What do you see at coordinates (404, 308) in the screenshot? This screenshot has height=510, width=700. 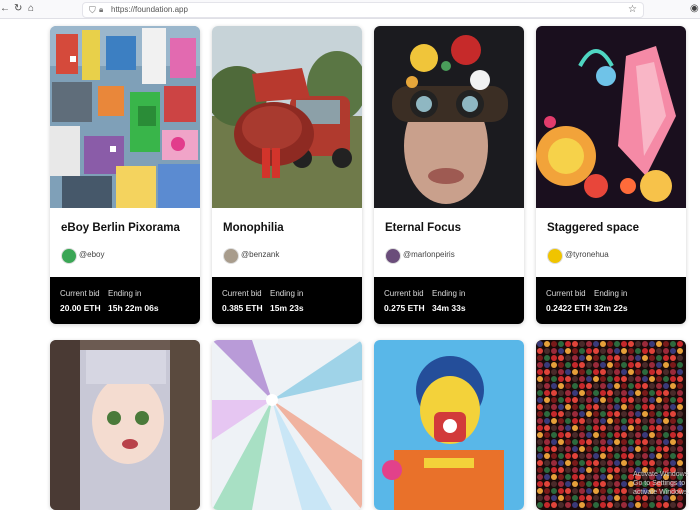 I see `current-bid-value: 0.275 ETH` at bounding box center [404, 308].